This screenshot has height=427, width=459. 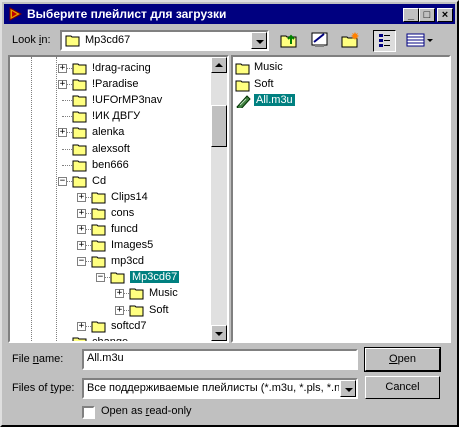 What do you see at coordinates (99, 180) in the screenshot?
I see `tree-item-label: Cd` at bounding box center [99, 180].